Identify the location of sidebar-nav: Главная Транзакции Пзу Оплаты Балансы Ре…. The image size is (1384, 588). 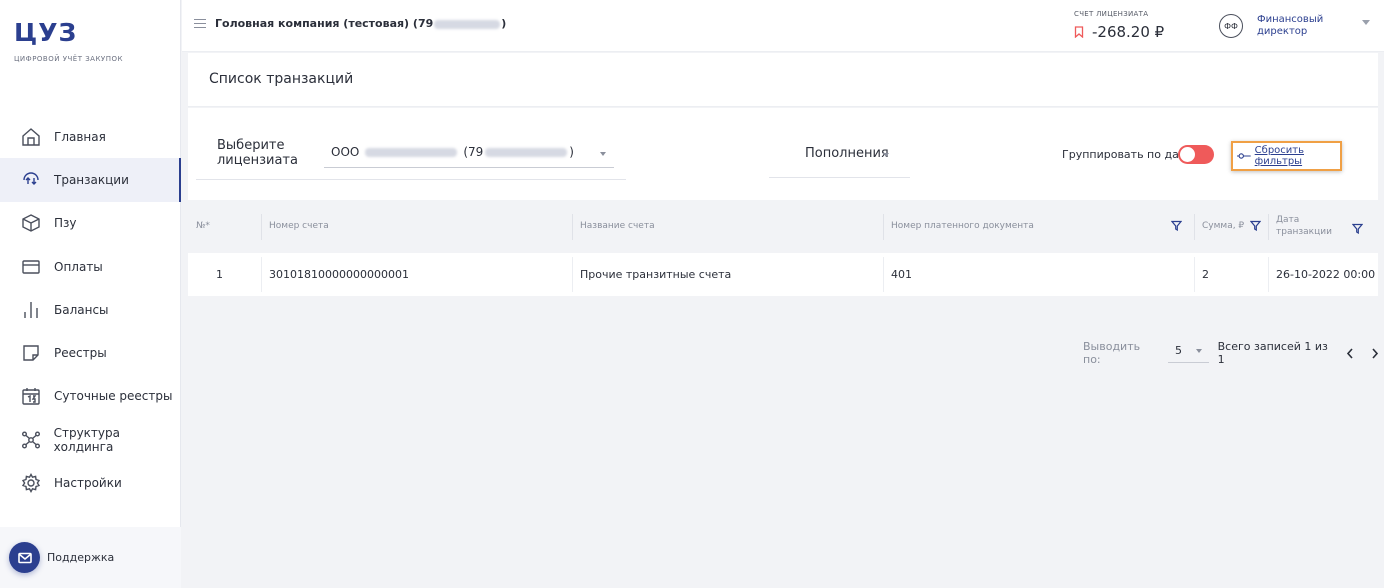
(90, 310).